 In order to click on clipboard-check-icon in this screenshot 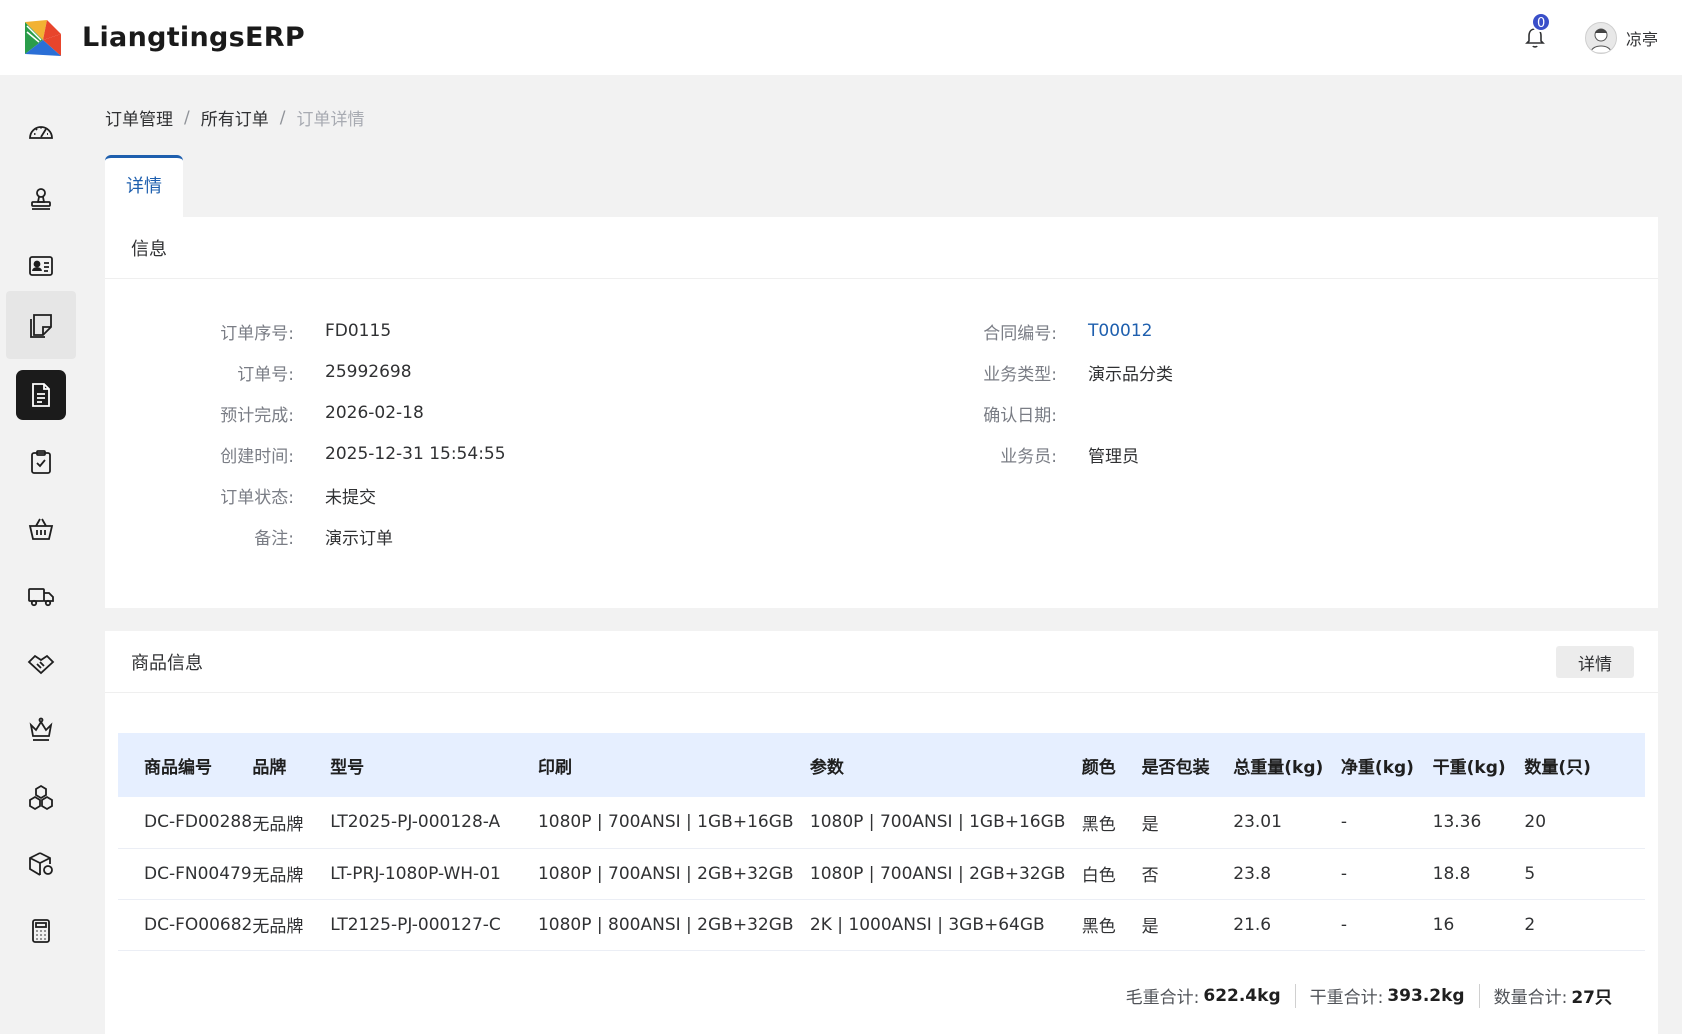, I will do `click(41, 462)`.